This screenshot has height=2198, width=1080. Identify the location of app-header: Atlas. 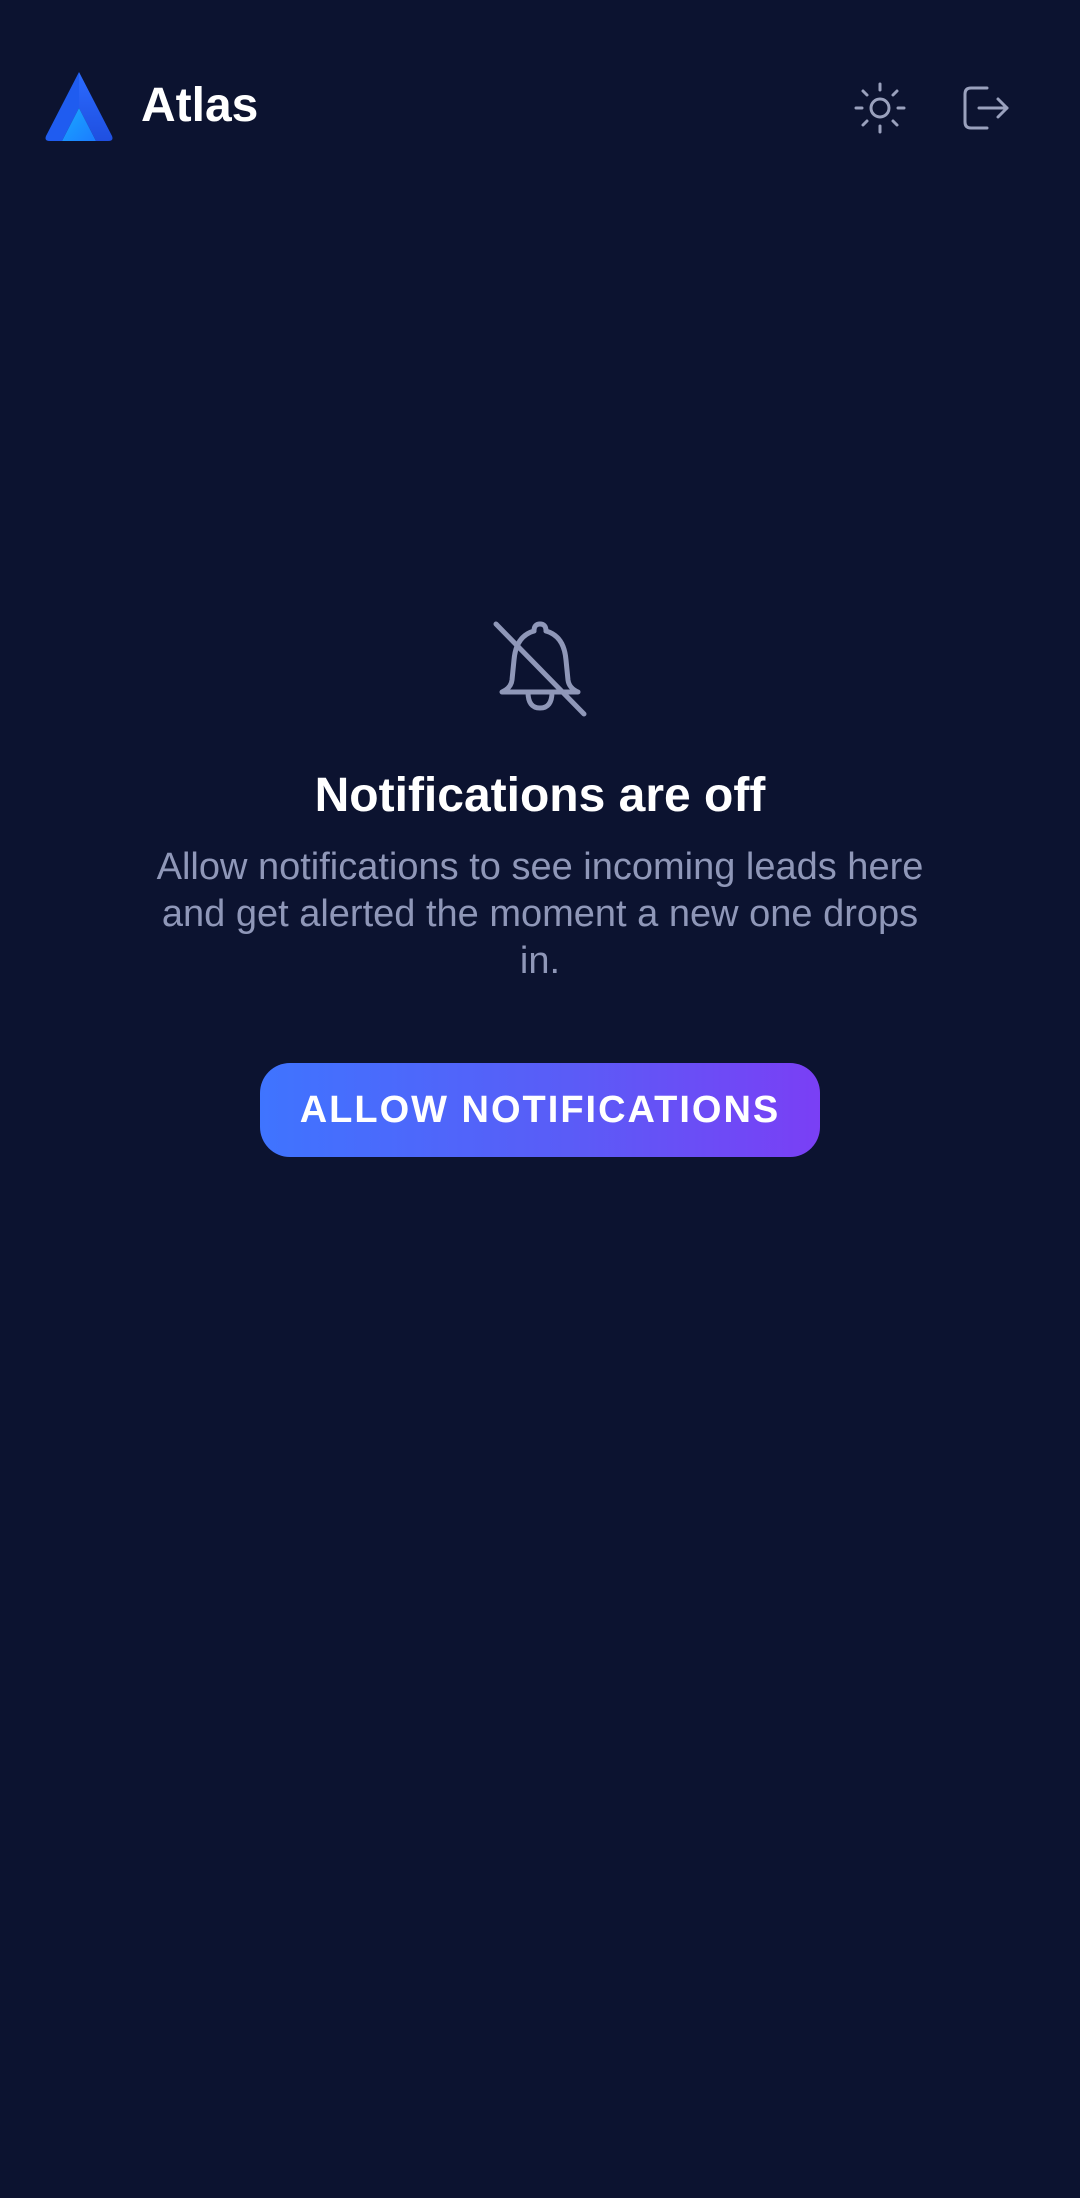
(540, 107).